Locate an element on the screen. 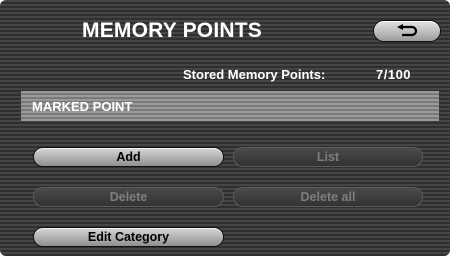 This screenshot has width=450, height=256. selected-point-name: MARKED POINT is located at coordinates (82, 106).